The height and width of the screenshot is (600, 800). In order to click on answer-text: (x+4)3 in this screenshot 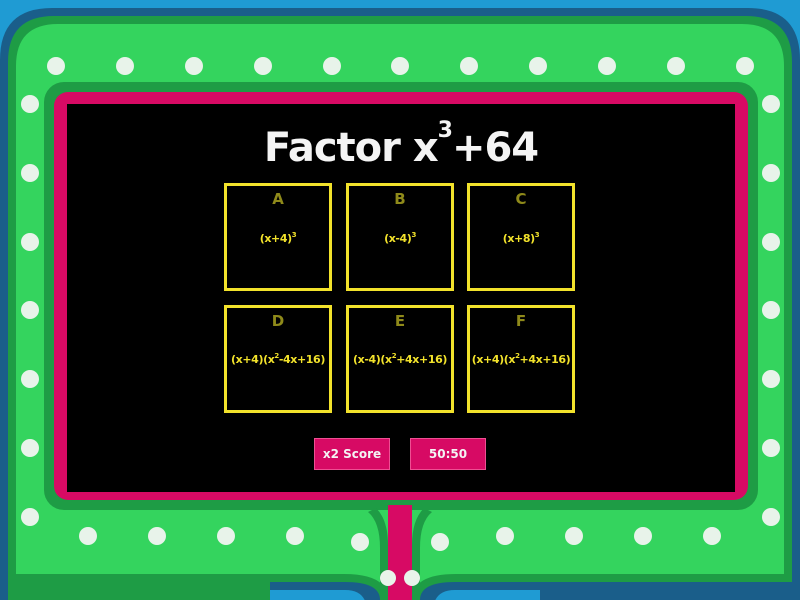, I will do `click(278, 238)`.